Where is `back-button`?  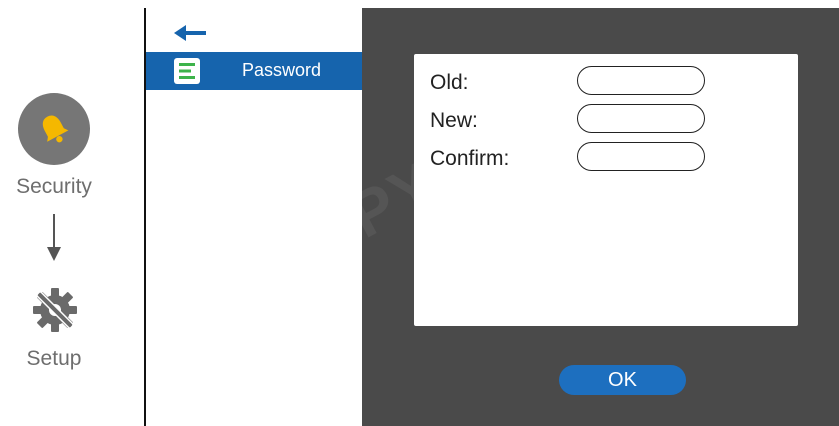 back-button is located at coordinates (191, 33).